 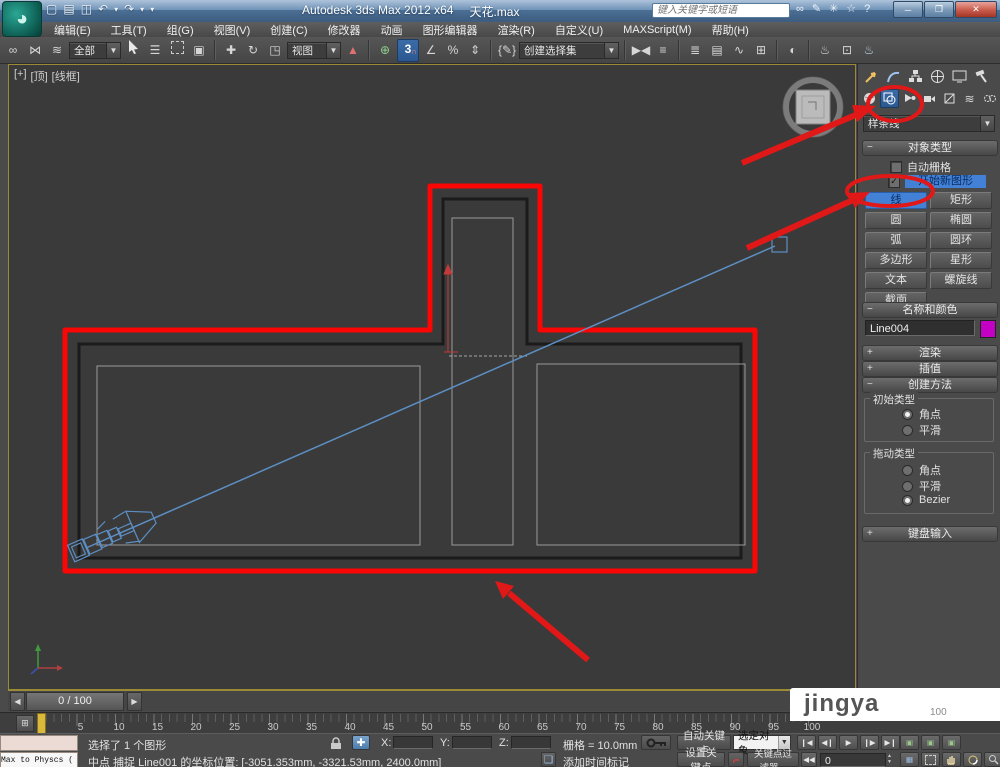 I want to click on status-toggle-icon-1: ▣, so click(x=909, y=742).